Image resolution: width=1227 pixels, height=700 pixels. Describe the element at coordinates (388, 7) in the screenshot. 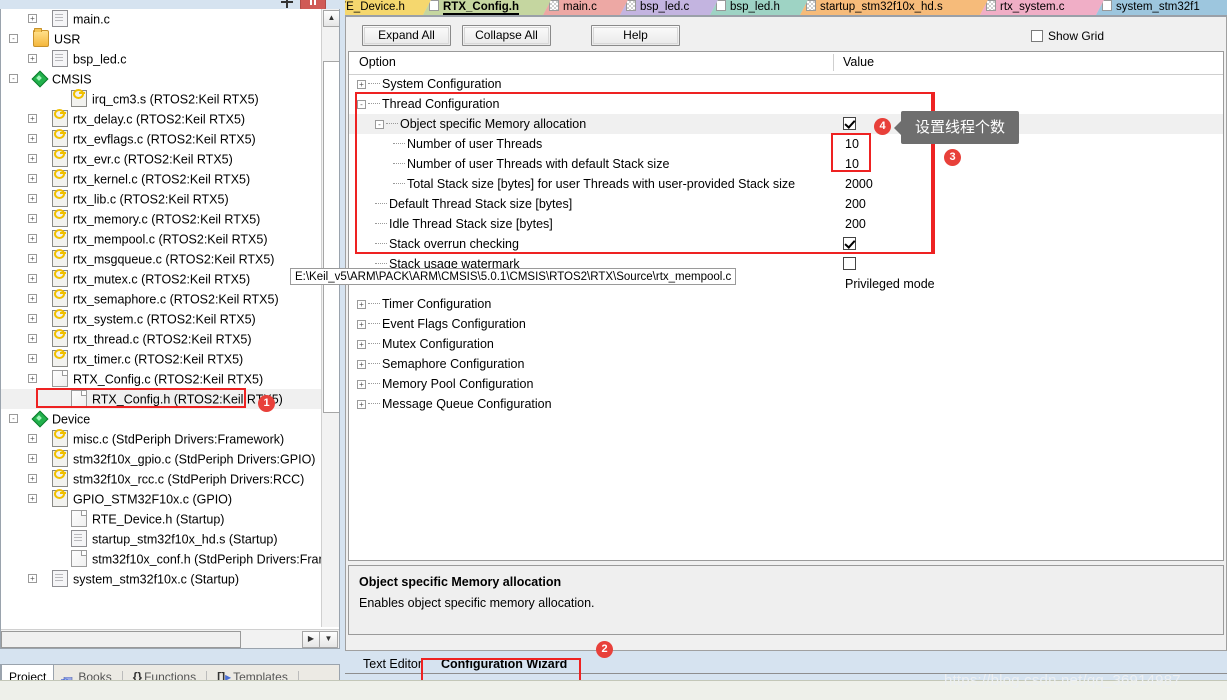

I see `file-tab: RTE_Device.h` at that location.